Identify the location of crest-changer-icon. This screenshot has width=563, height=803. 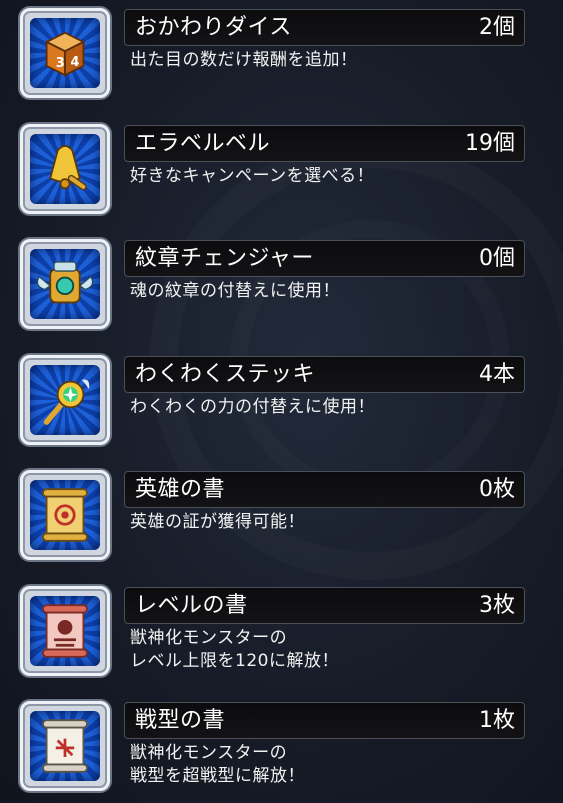
(65, 282).